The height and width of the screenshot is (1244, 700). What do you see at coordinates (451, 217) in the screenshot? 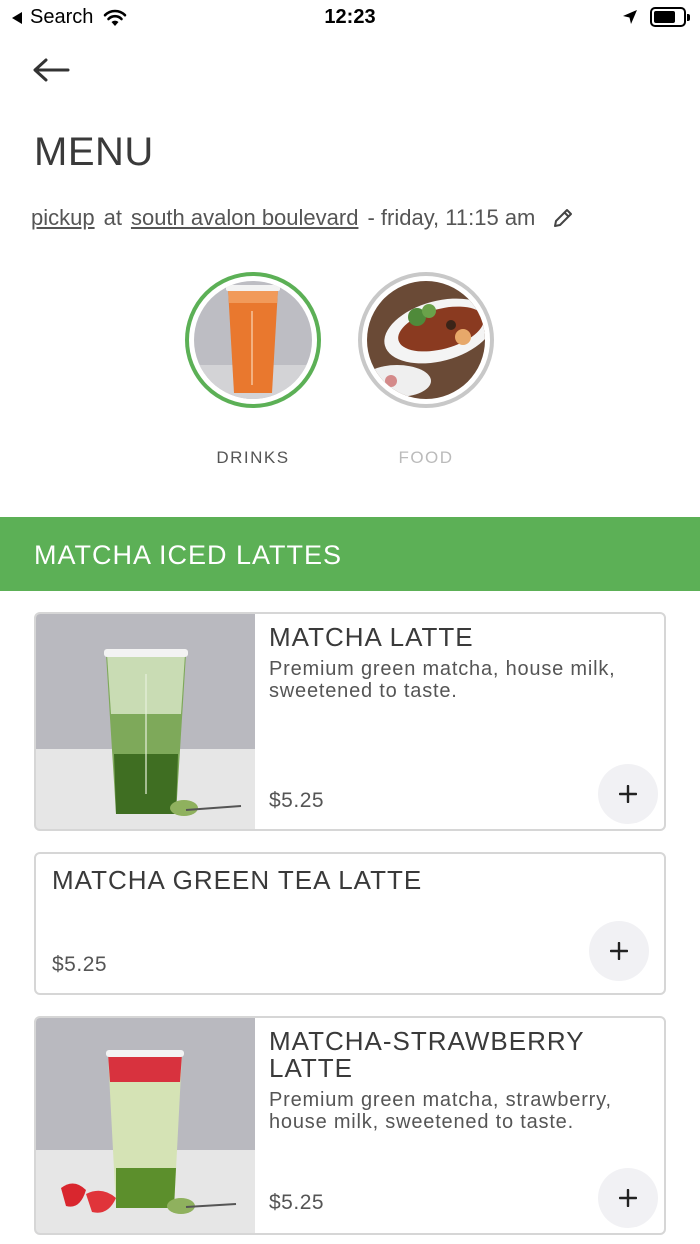
I see `order-time-text: - friday, 11:15 am` at bounding box center [451, 217].